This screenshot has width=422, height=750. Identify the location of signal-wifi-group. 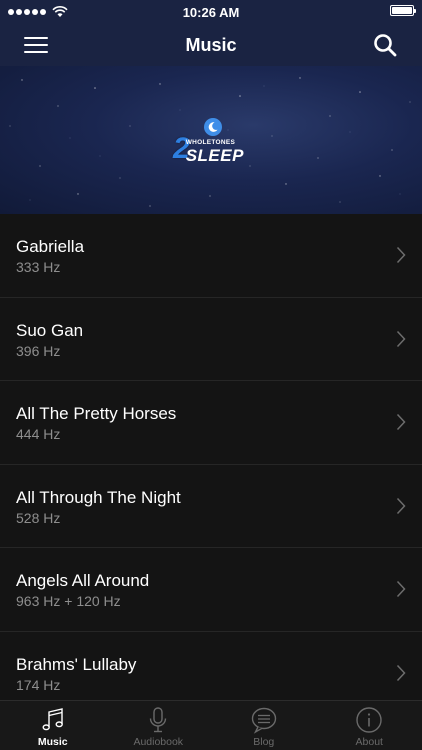
(38, 12).